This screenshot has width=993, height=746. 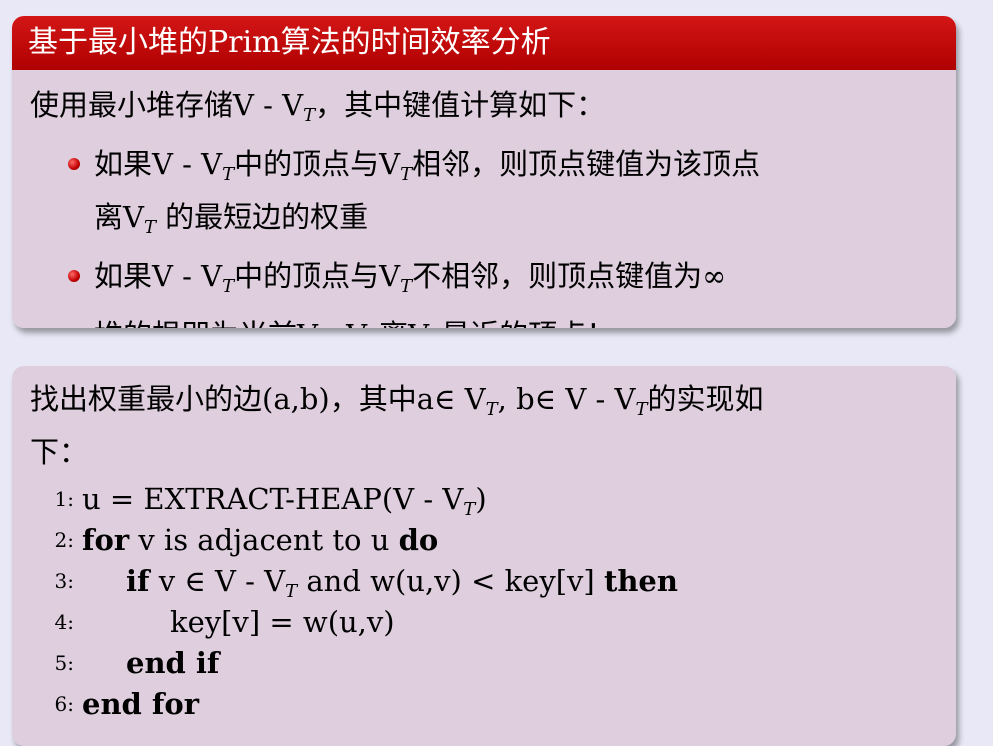 What do you see at coordinates (503, 281) in the screenshot?
I see `bullet-item: 如果V - VT中的顶点与VT不相邻，则顶点键值为∞` at bounding box center [503, 281].